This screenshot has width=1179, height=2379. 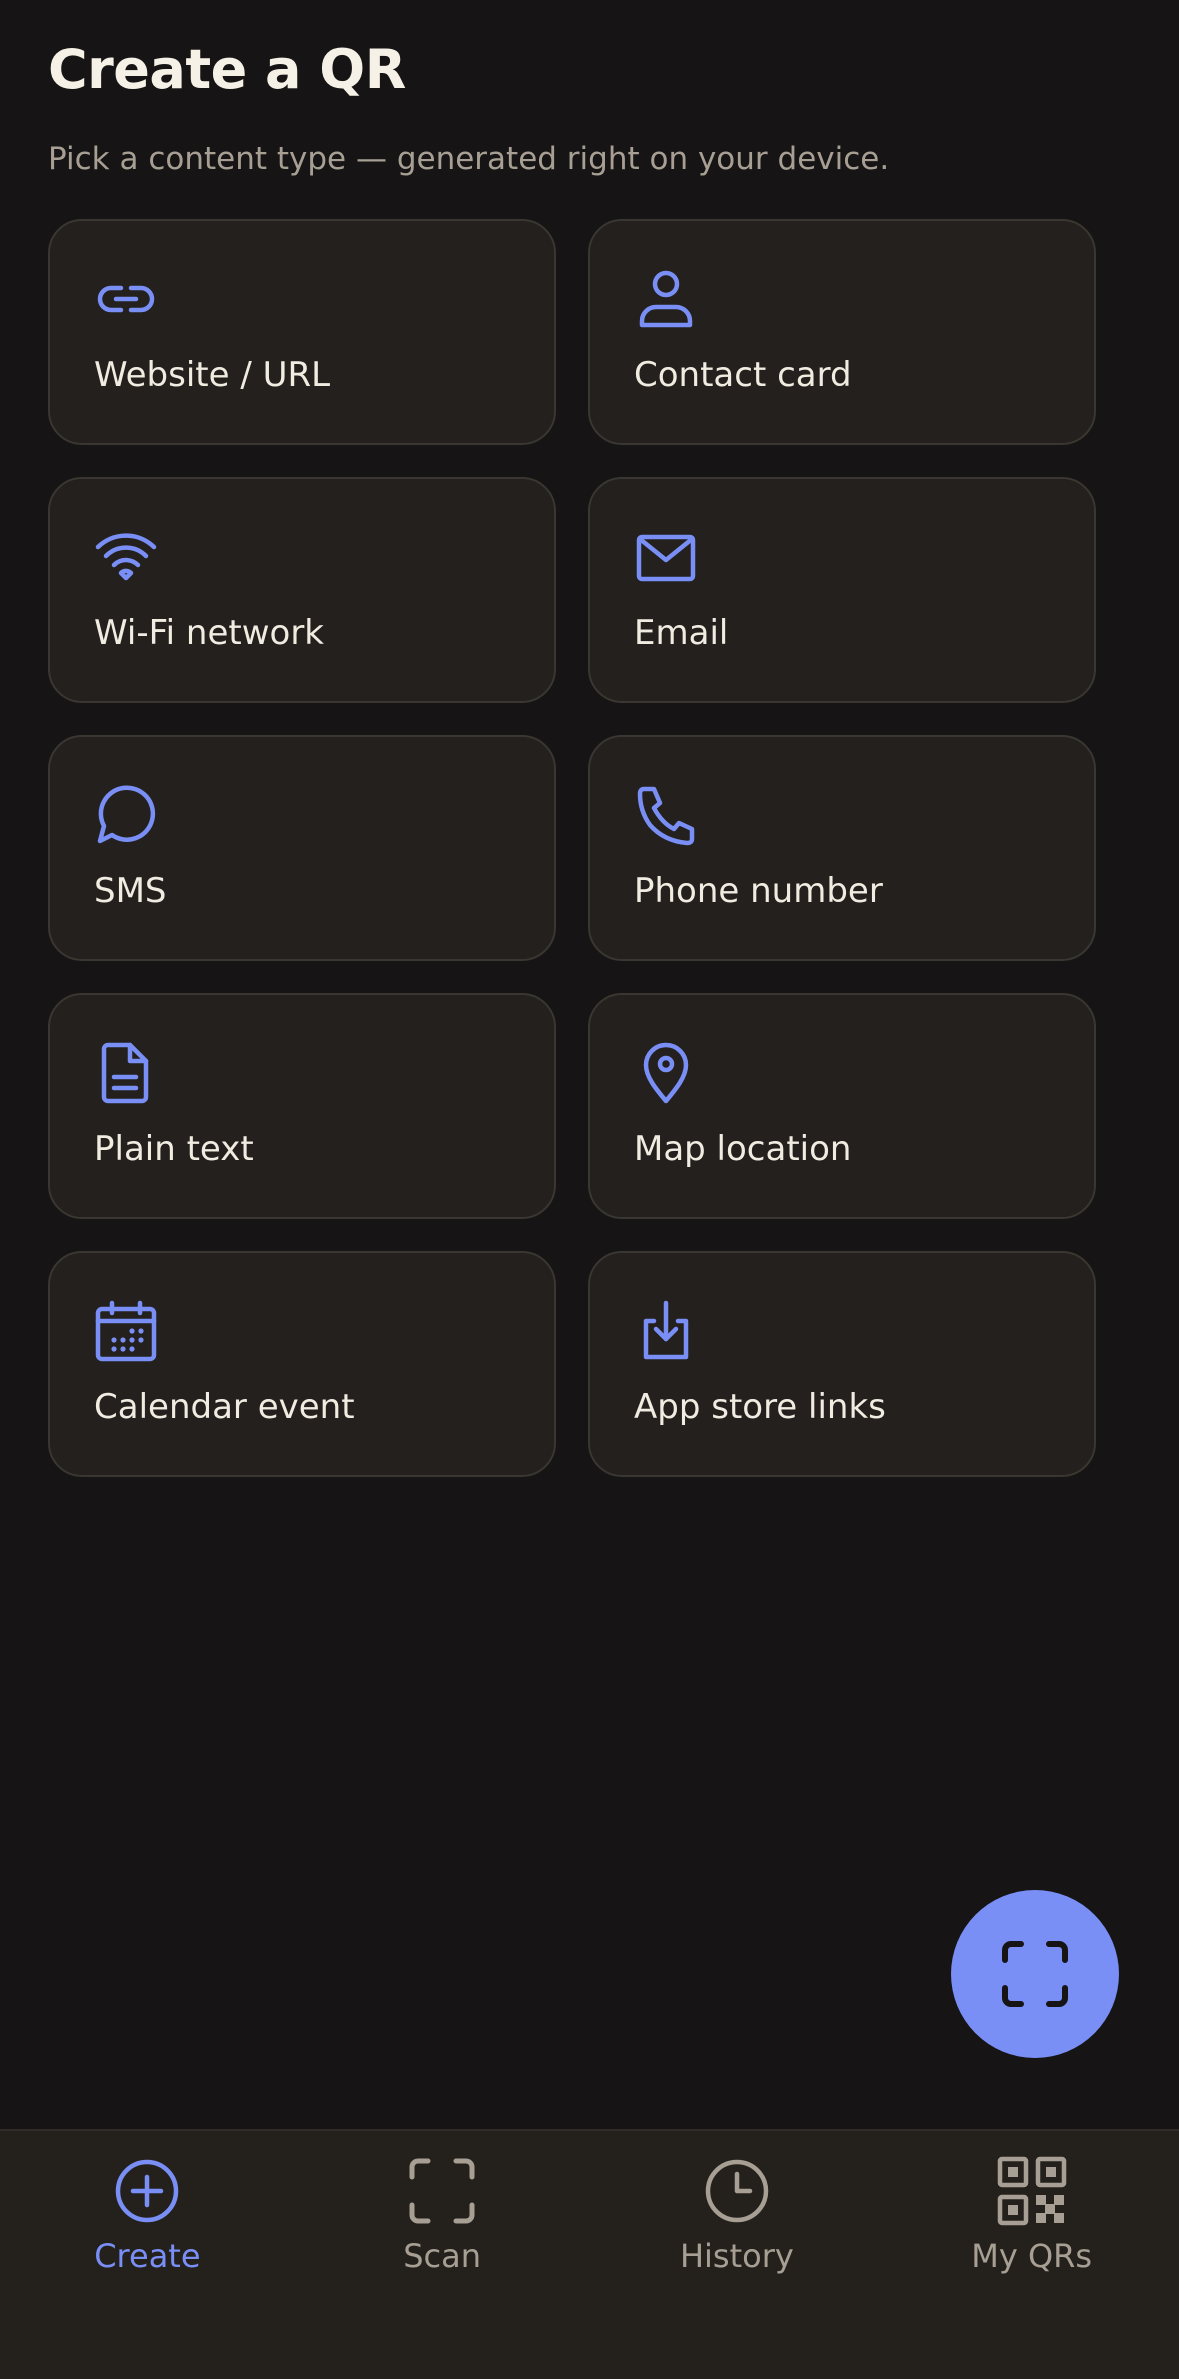 What do you see at coordinates (666, 1073) in the screenshot?
I see `map-pin-icon` at bounding box center [666, 1073].